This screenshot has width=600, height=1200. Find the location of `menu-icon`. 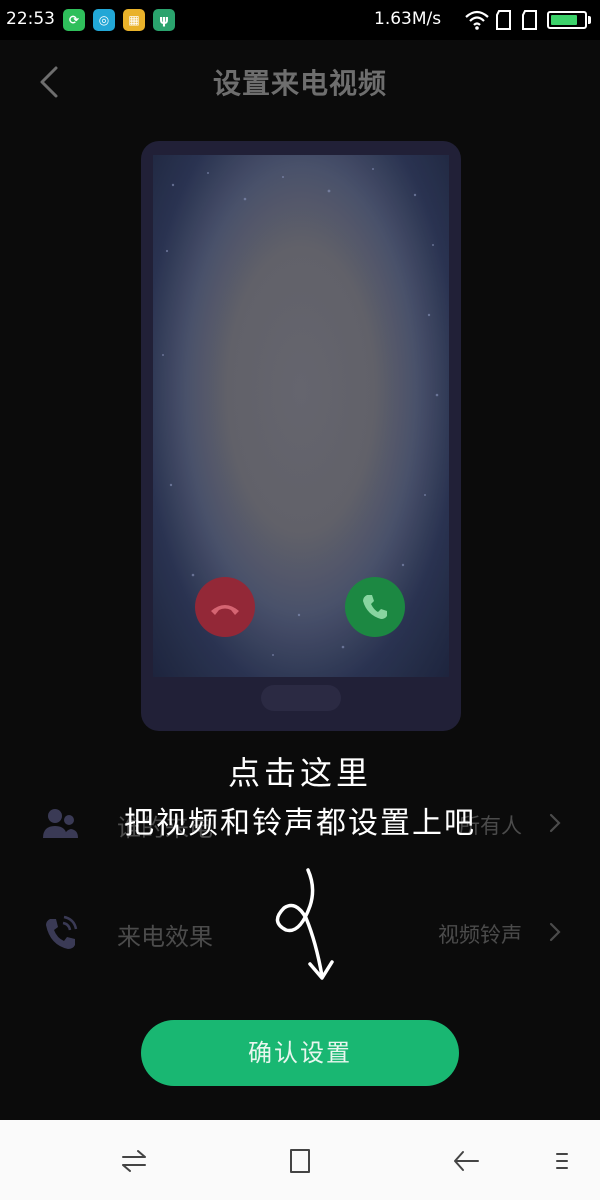

menu-icon is located at coordinates (134, 1161).